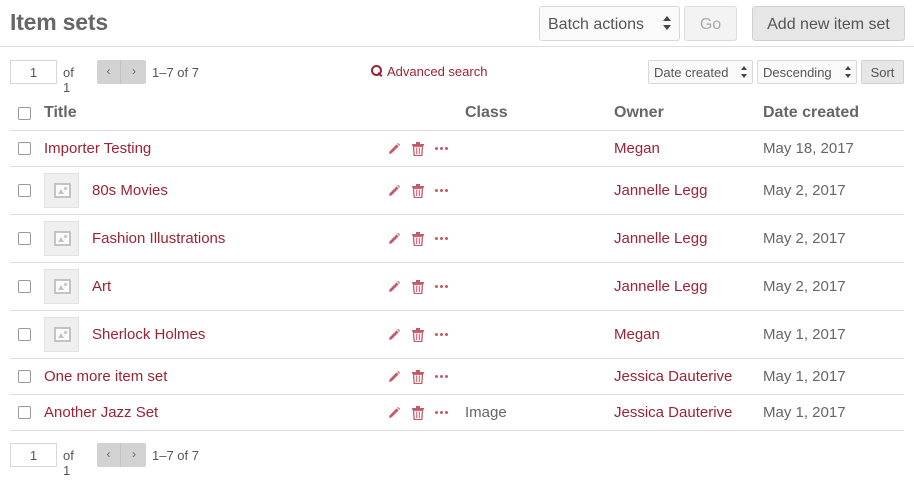  I want to click on item-set-title-link: One more item set, so click(105, 376).